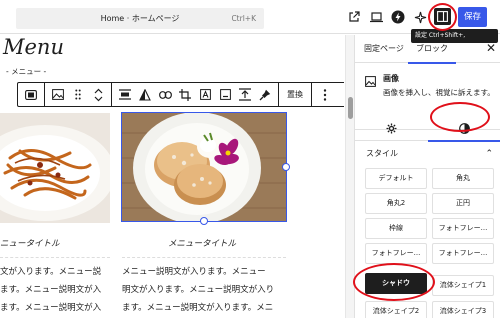 The image size is (500, 318). Describe the element at coordinates (225, 95) in the screenshot. I see `caption-icon` at that location.